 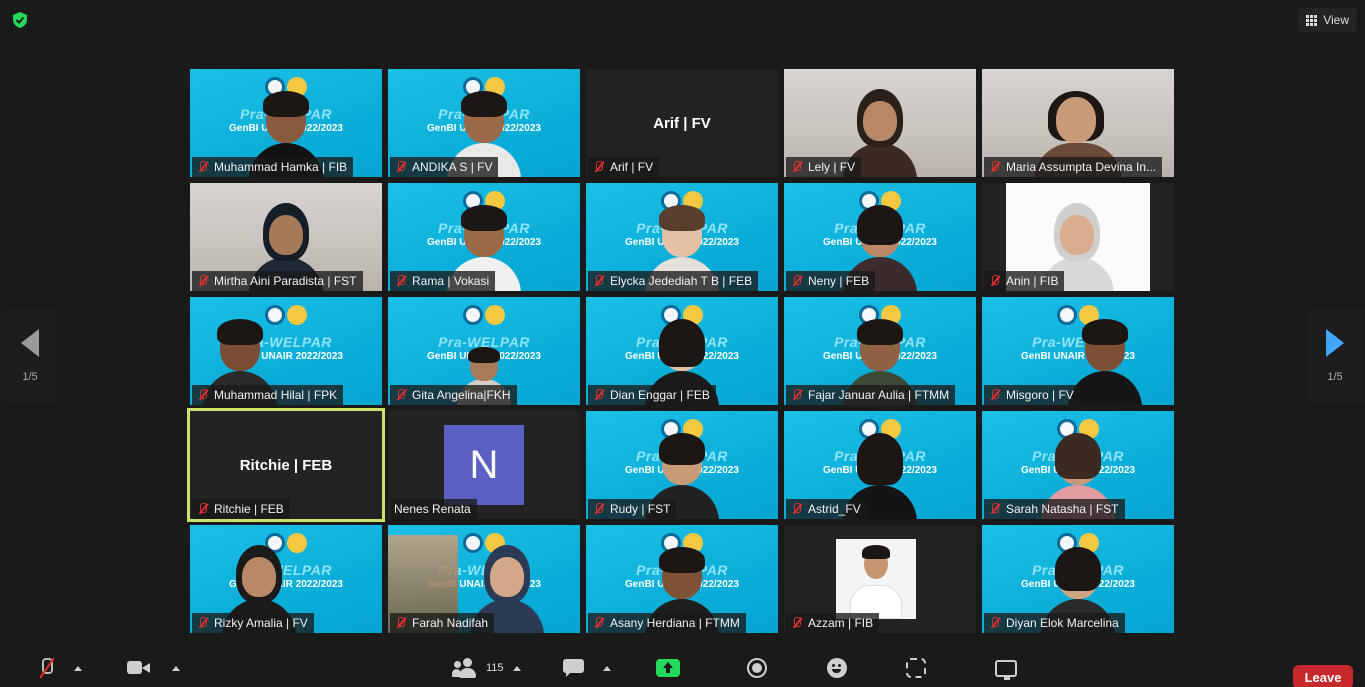 I want to click on microphone-muted-icon, so click(x=46, y=668).